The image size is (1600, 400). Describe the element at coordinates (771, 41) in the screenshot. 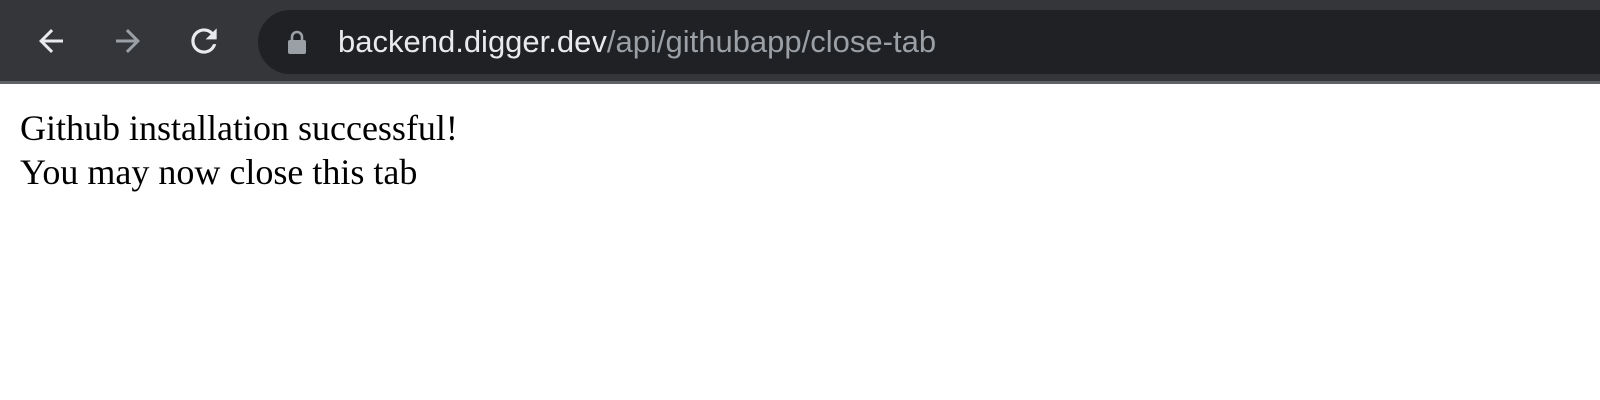

I see `url-path: /api/githubapp/close-tab` at that location.